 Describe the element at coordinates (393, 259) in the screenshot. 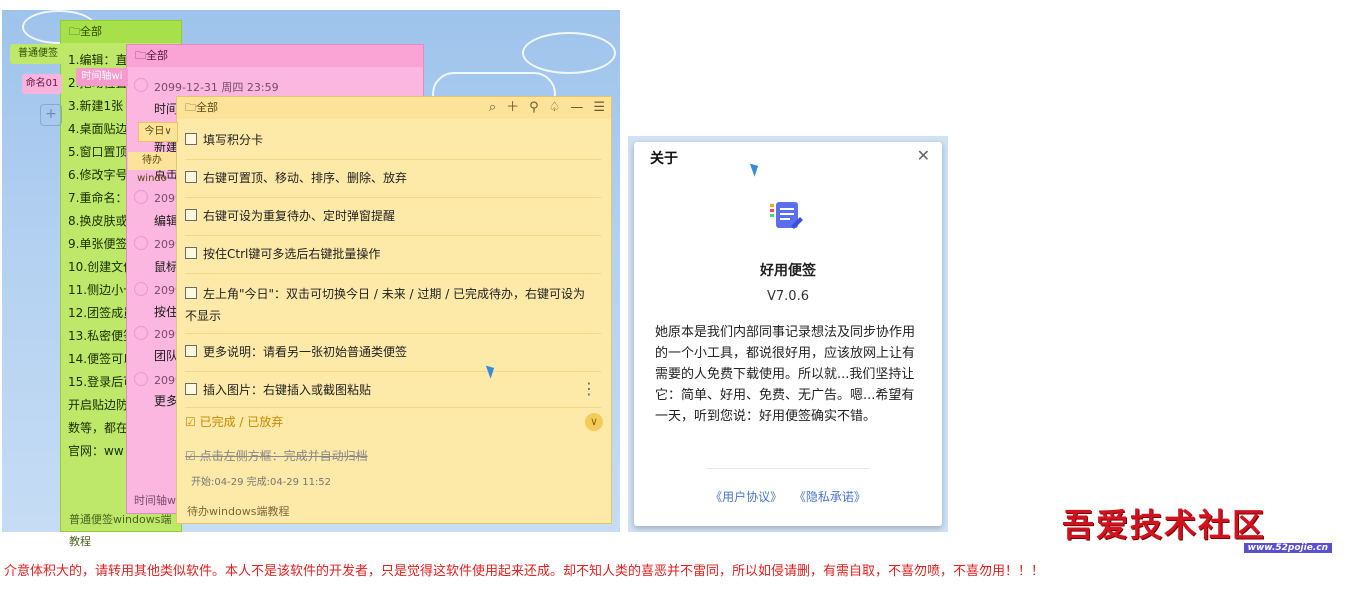

I see `todo-item: 按住Ctrl键可多选后右键批量操作` at that location.